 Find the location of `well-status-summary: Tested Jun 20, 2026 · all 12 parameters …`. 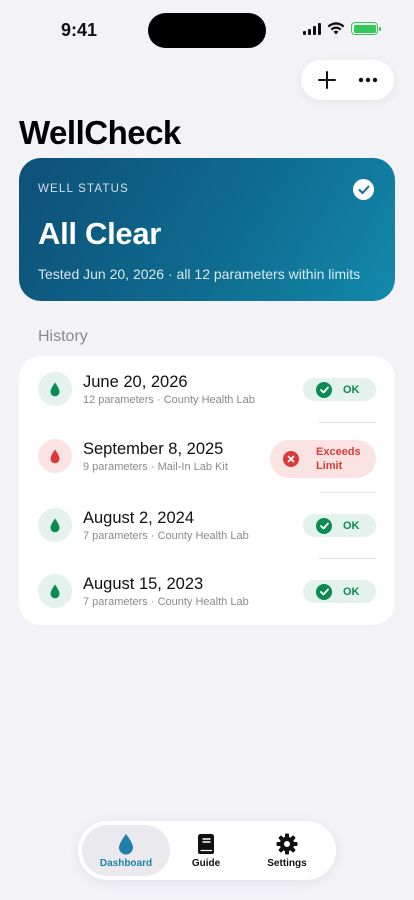

well-status-summary: Tested Jun 20, 2026 · all 12 parameters … is located at coordinates (199, 274).